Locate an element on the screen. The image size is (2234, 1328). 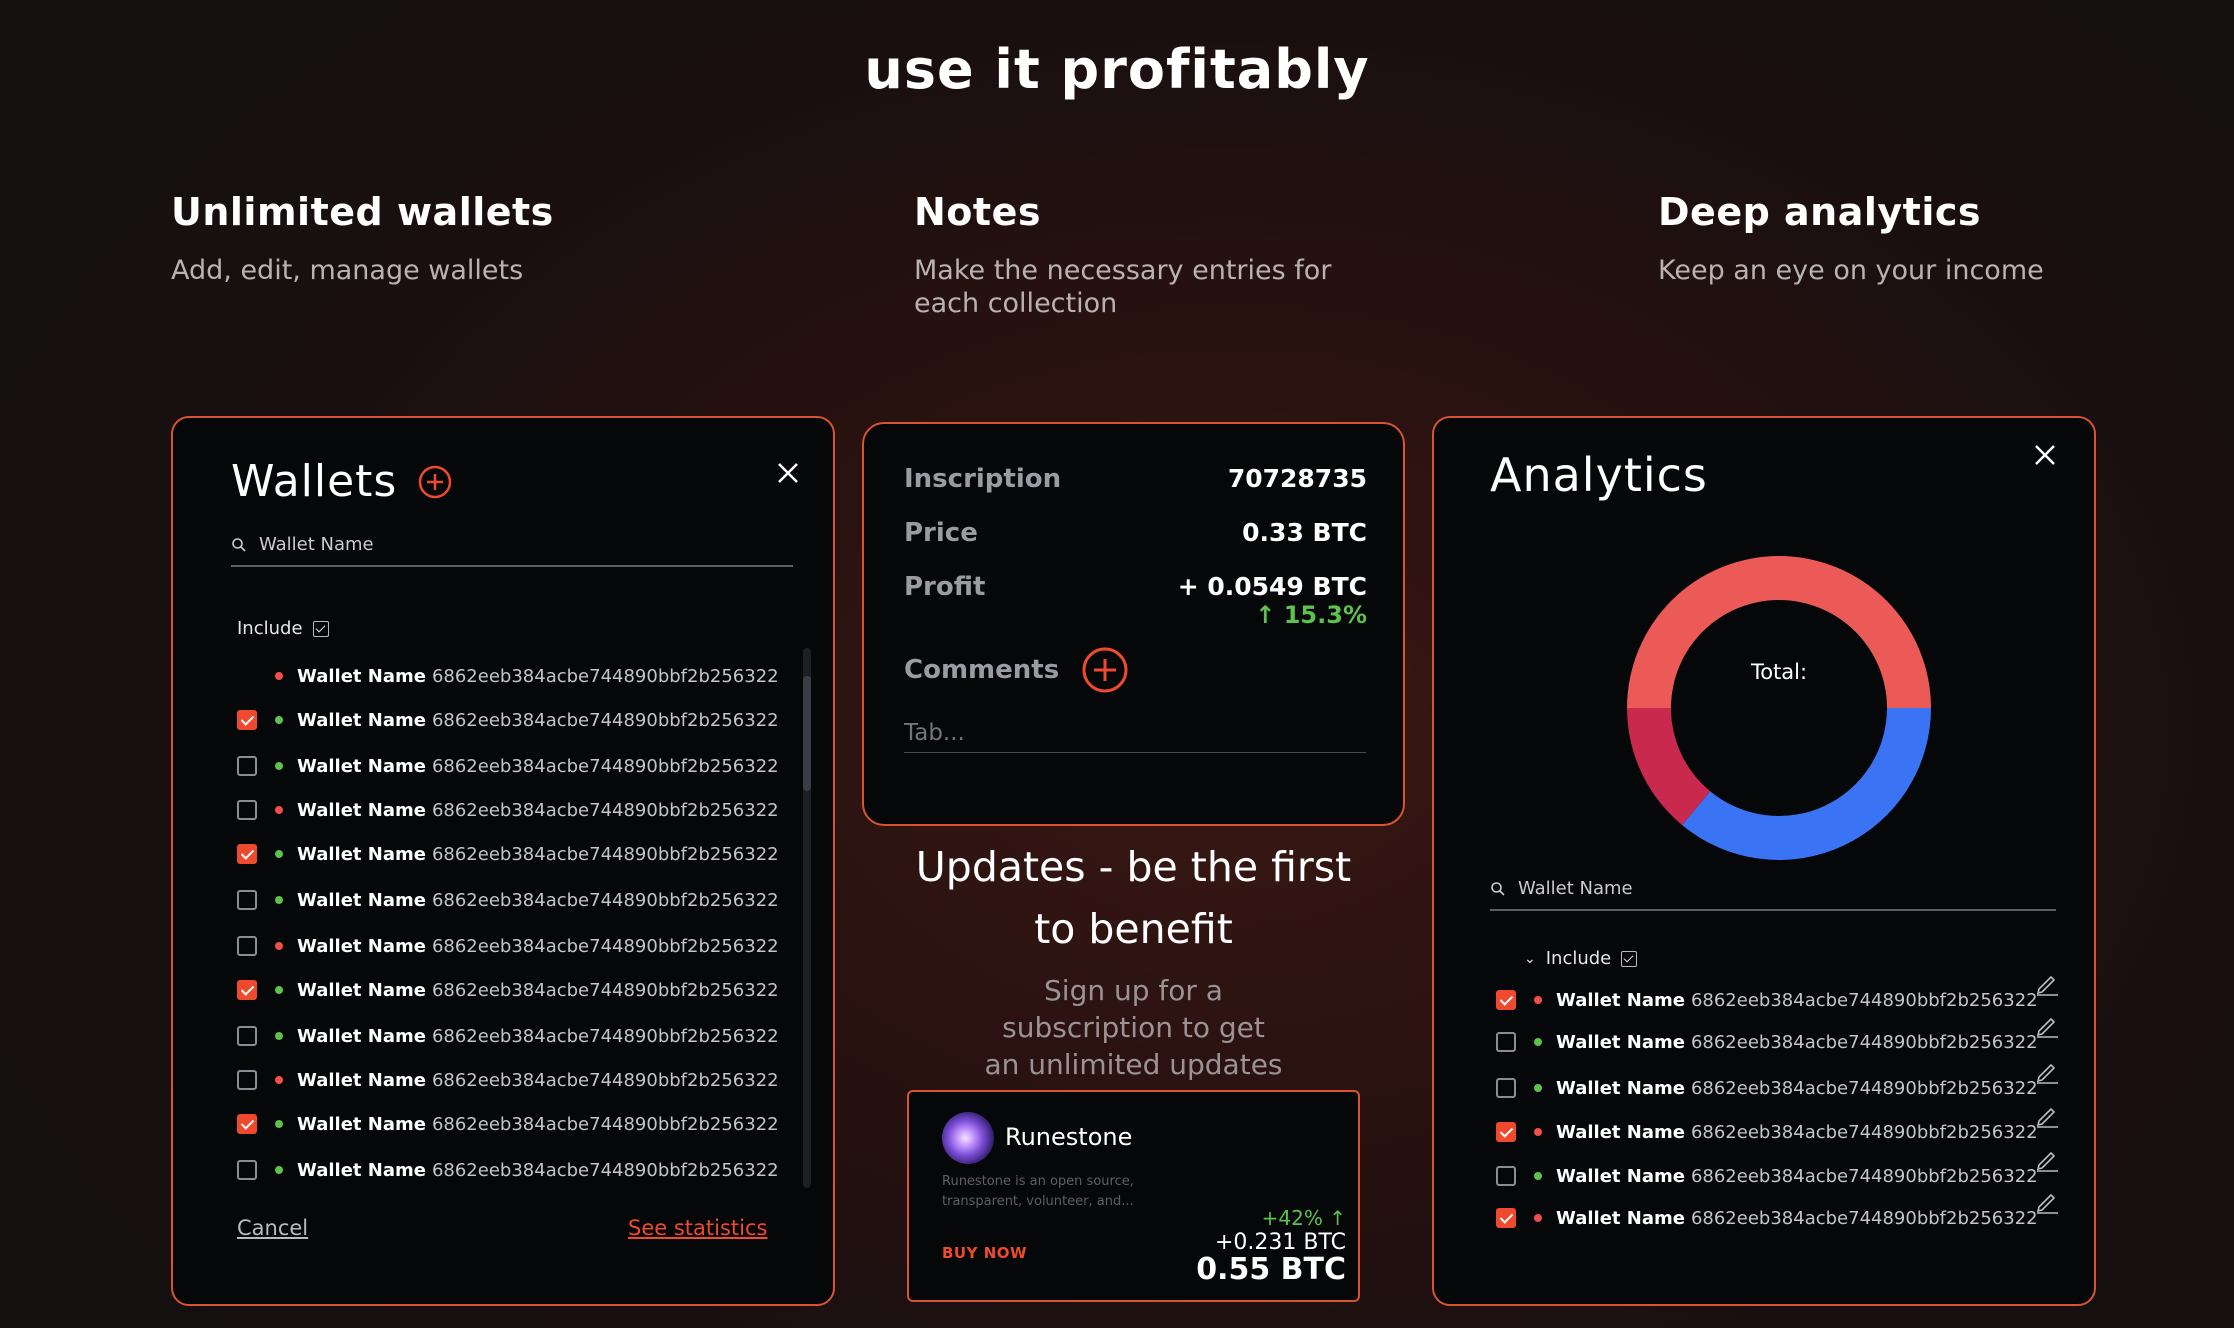
profit-change: ↑ 15.3% is located at coordinates (1272, 615).